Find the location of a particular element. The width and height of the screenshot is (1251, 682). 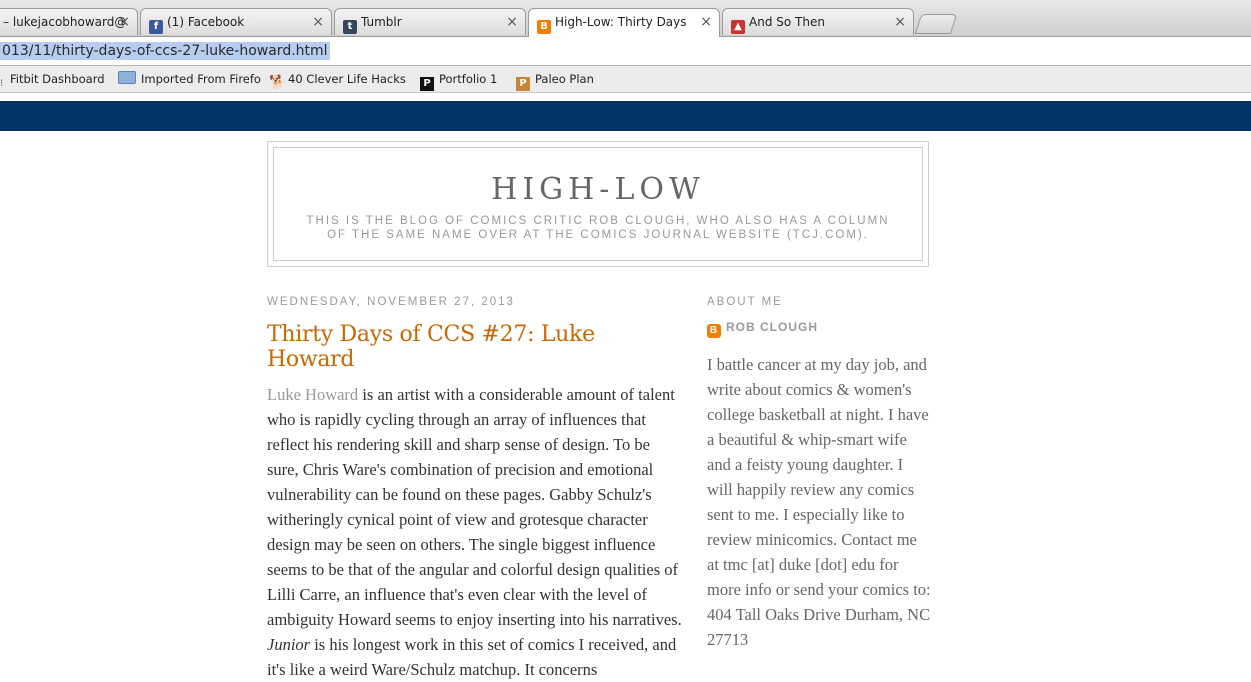

tab-title: – lukejacobhoward@ is located at coordinates (65, 22).